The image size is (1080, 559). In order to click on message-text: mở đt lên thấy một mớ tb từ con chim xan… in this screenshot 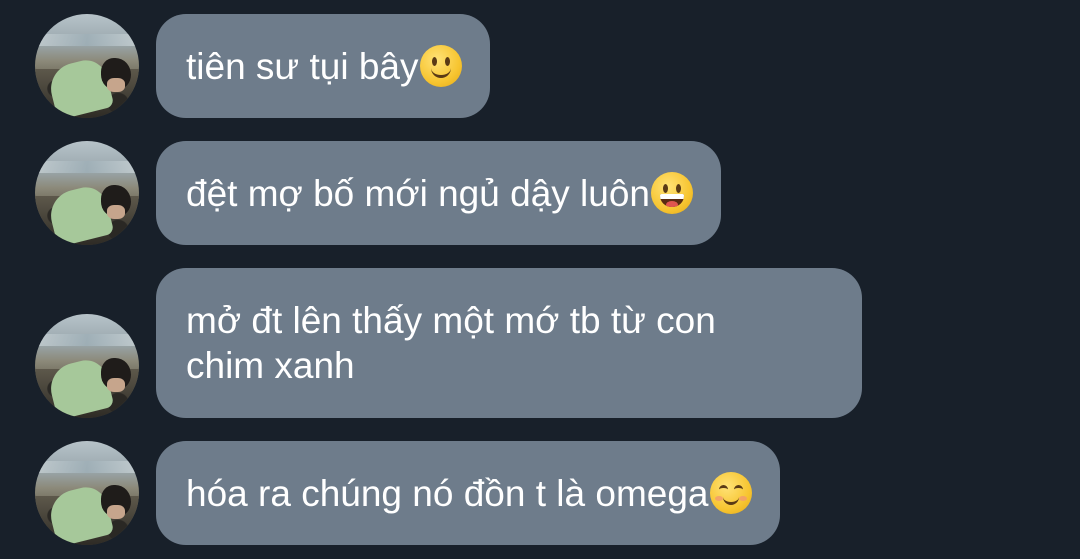, I will do `click(451, 343)`.